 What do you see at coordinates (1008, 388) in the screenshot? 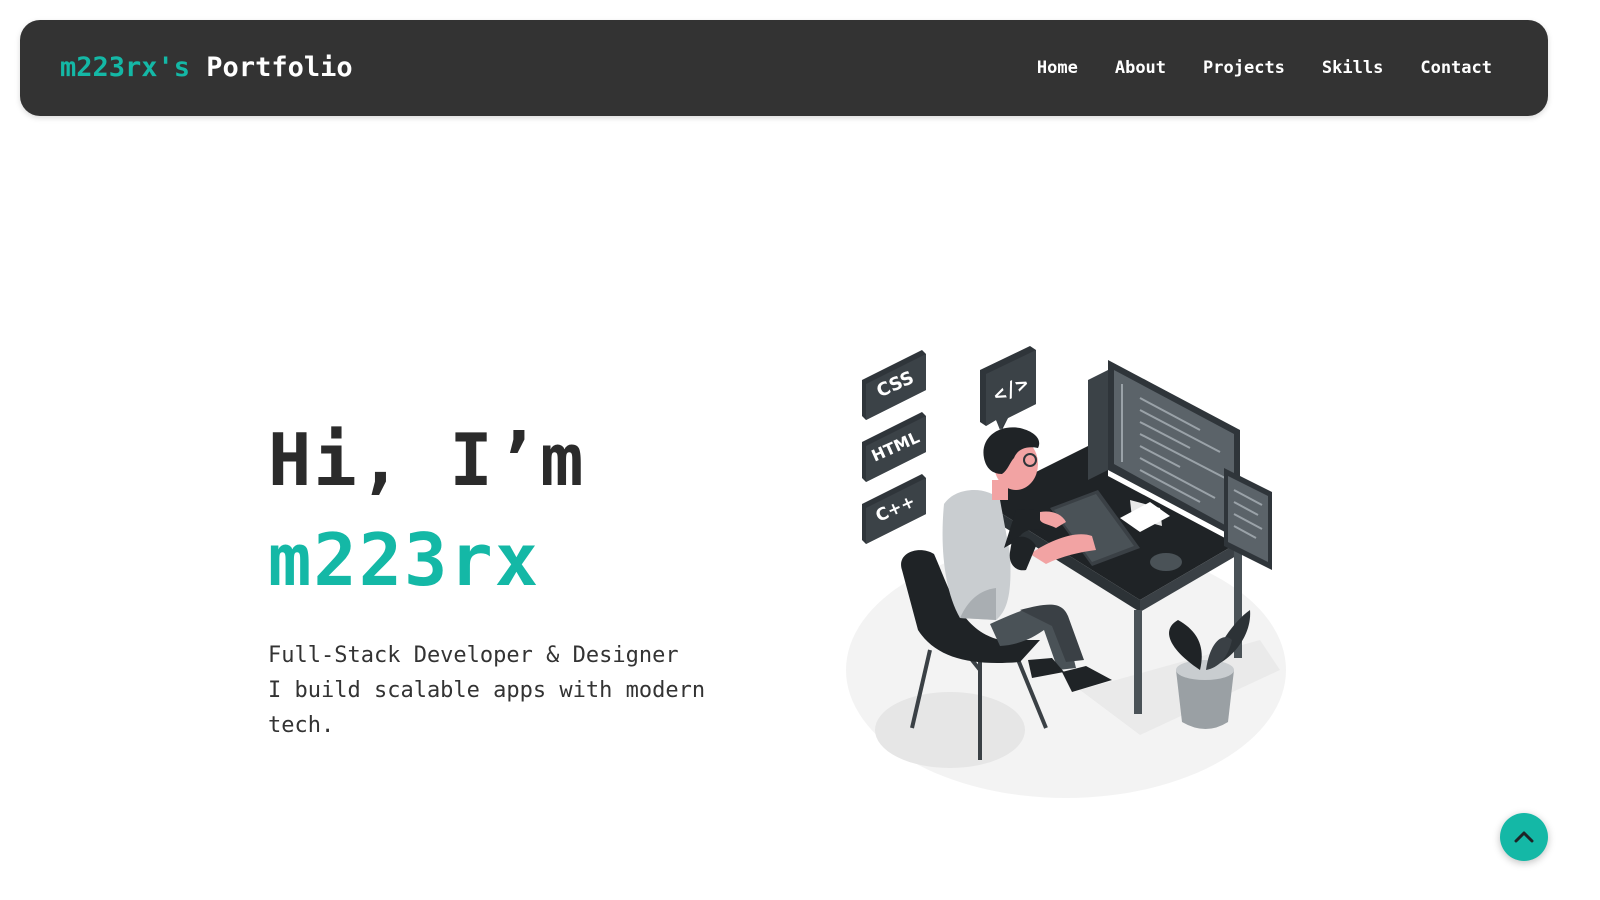
I see `code-bubble-icon: </>` at bounding box center [1008, 388].